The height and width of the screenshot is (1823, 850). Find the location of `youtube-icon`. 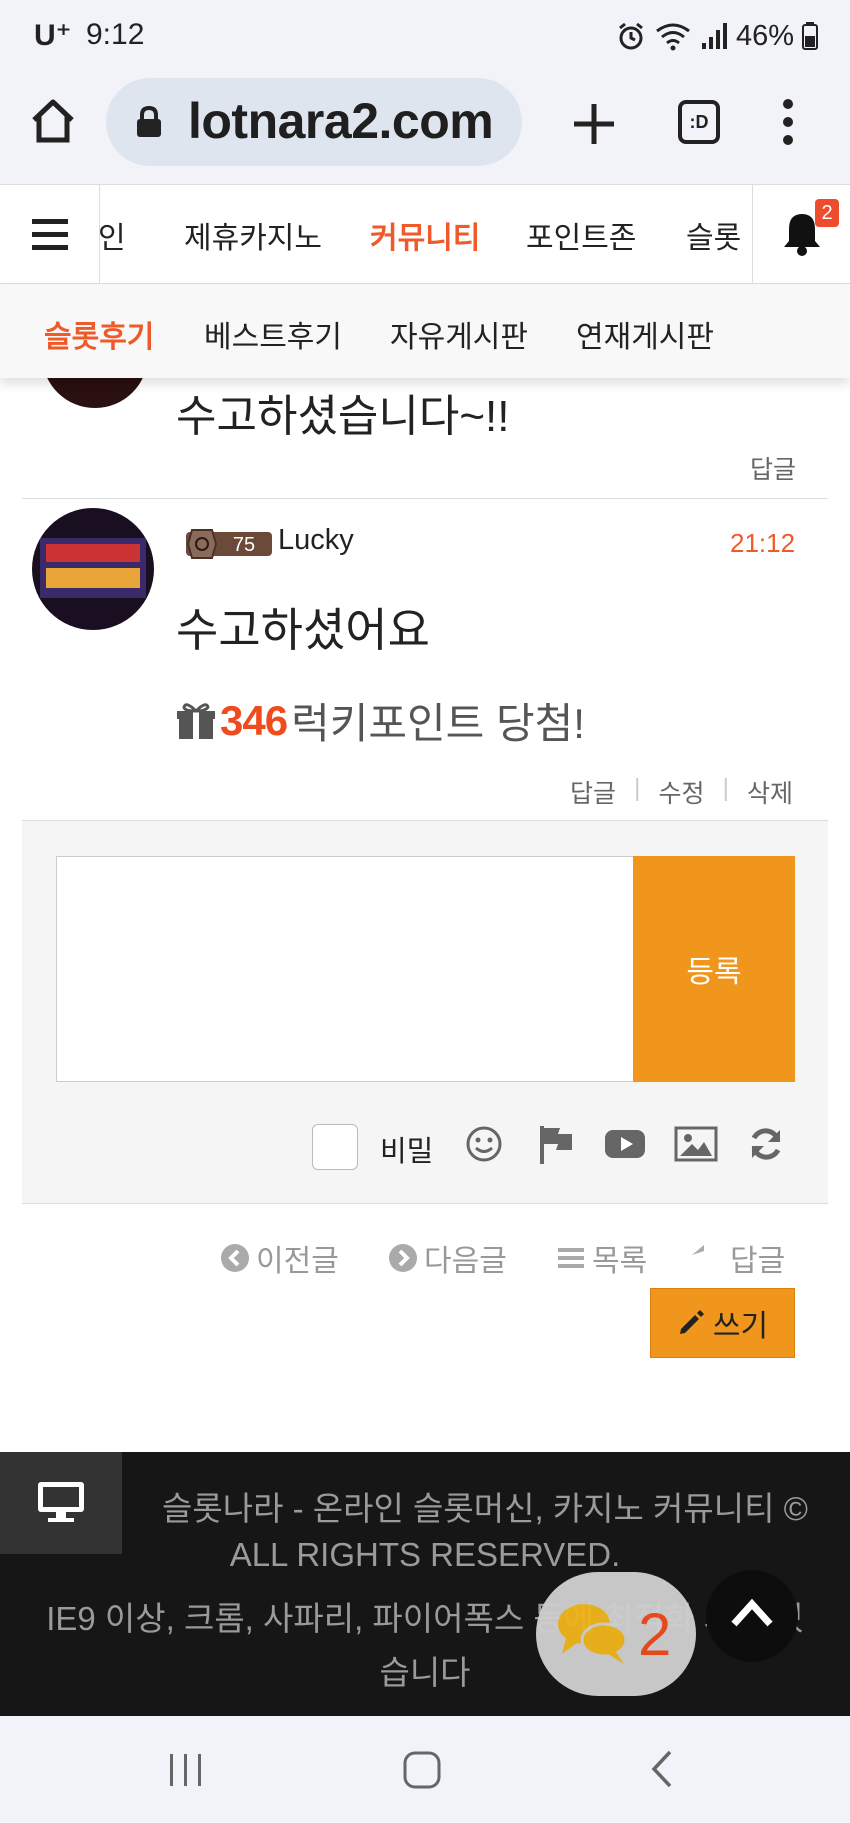

youtube-icon is located at coordinates (625, 1144).